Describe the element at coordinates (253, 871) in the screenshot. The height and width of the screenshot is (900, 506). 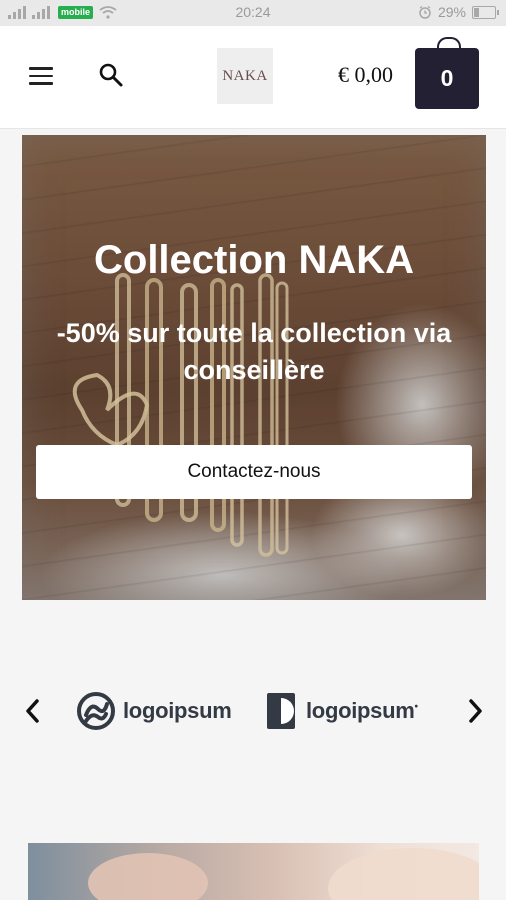
I see `product-image` at that location.